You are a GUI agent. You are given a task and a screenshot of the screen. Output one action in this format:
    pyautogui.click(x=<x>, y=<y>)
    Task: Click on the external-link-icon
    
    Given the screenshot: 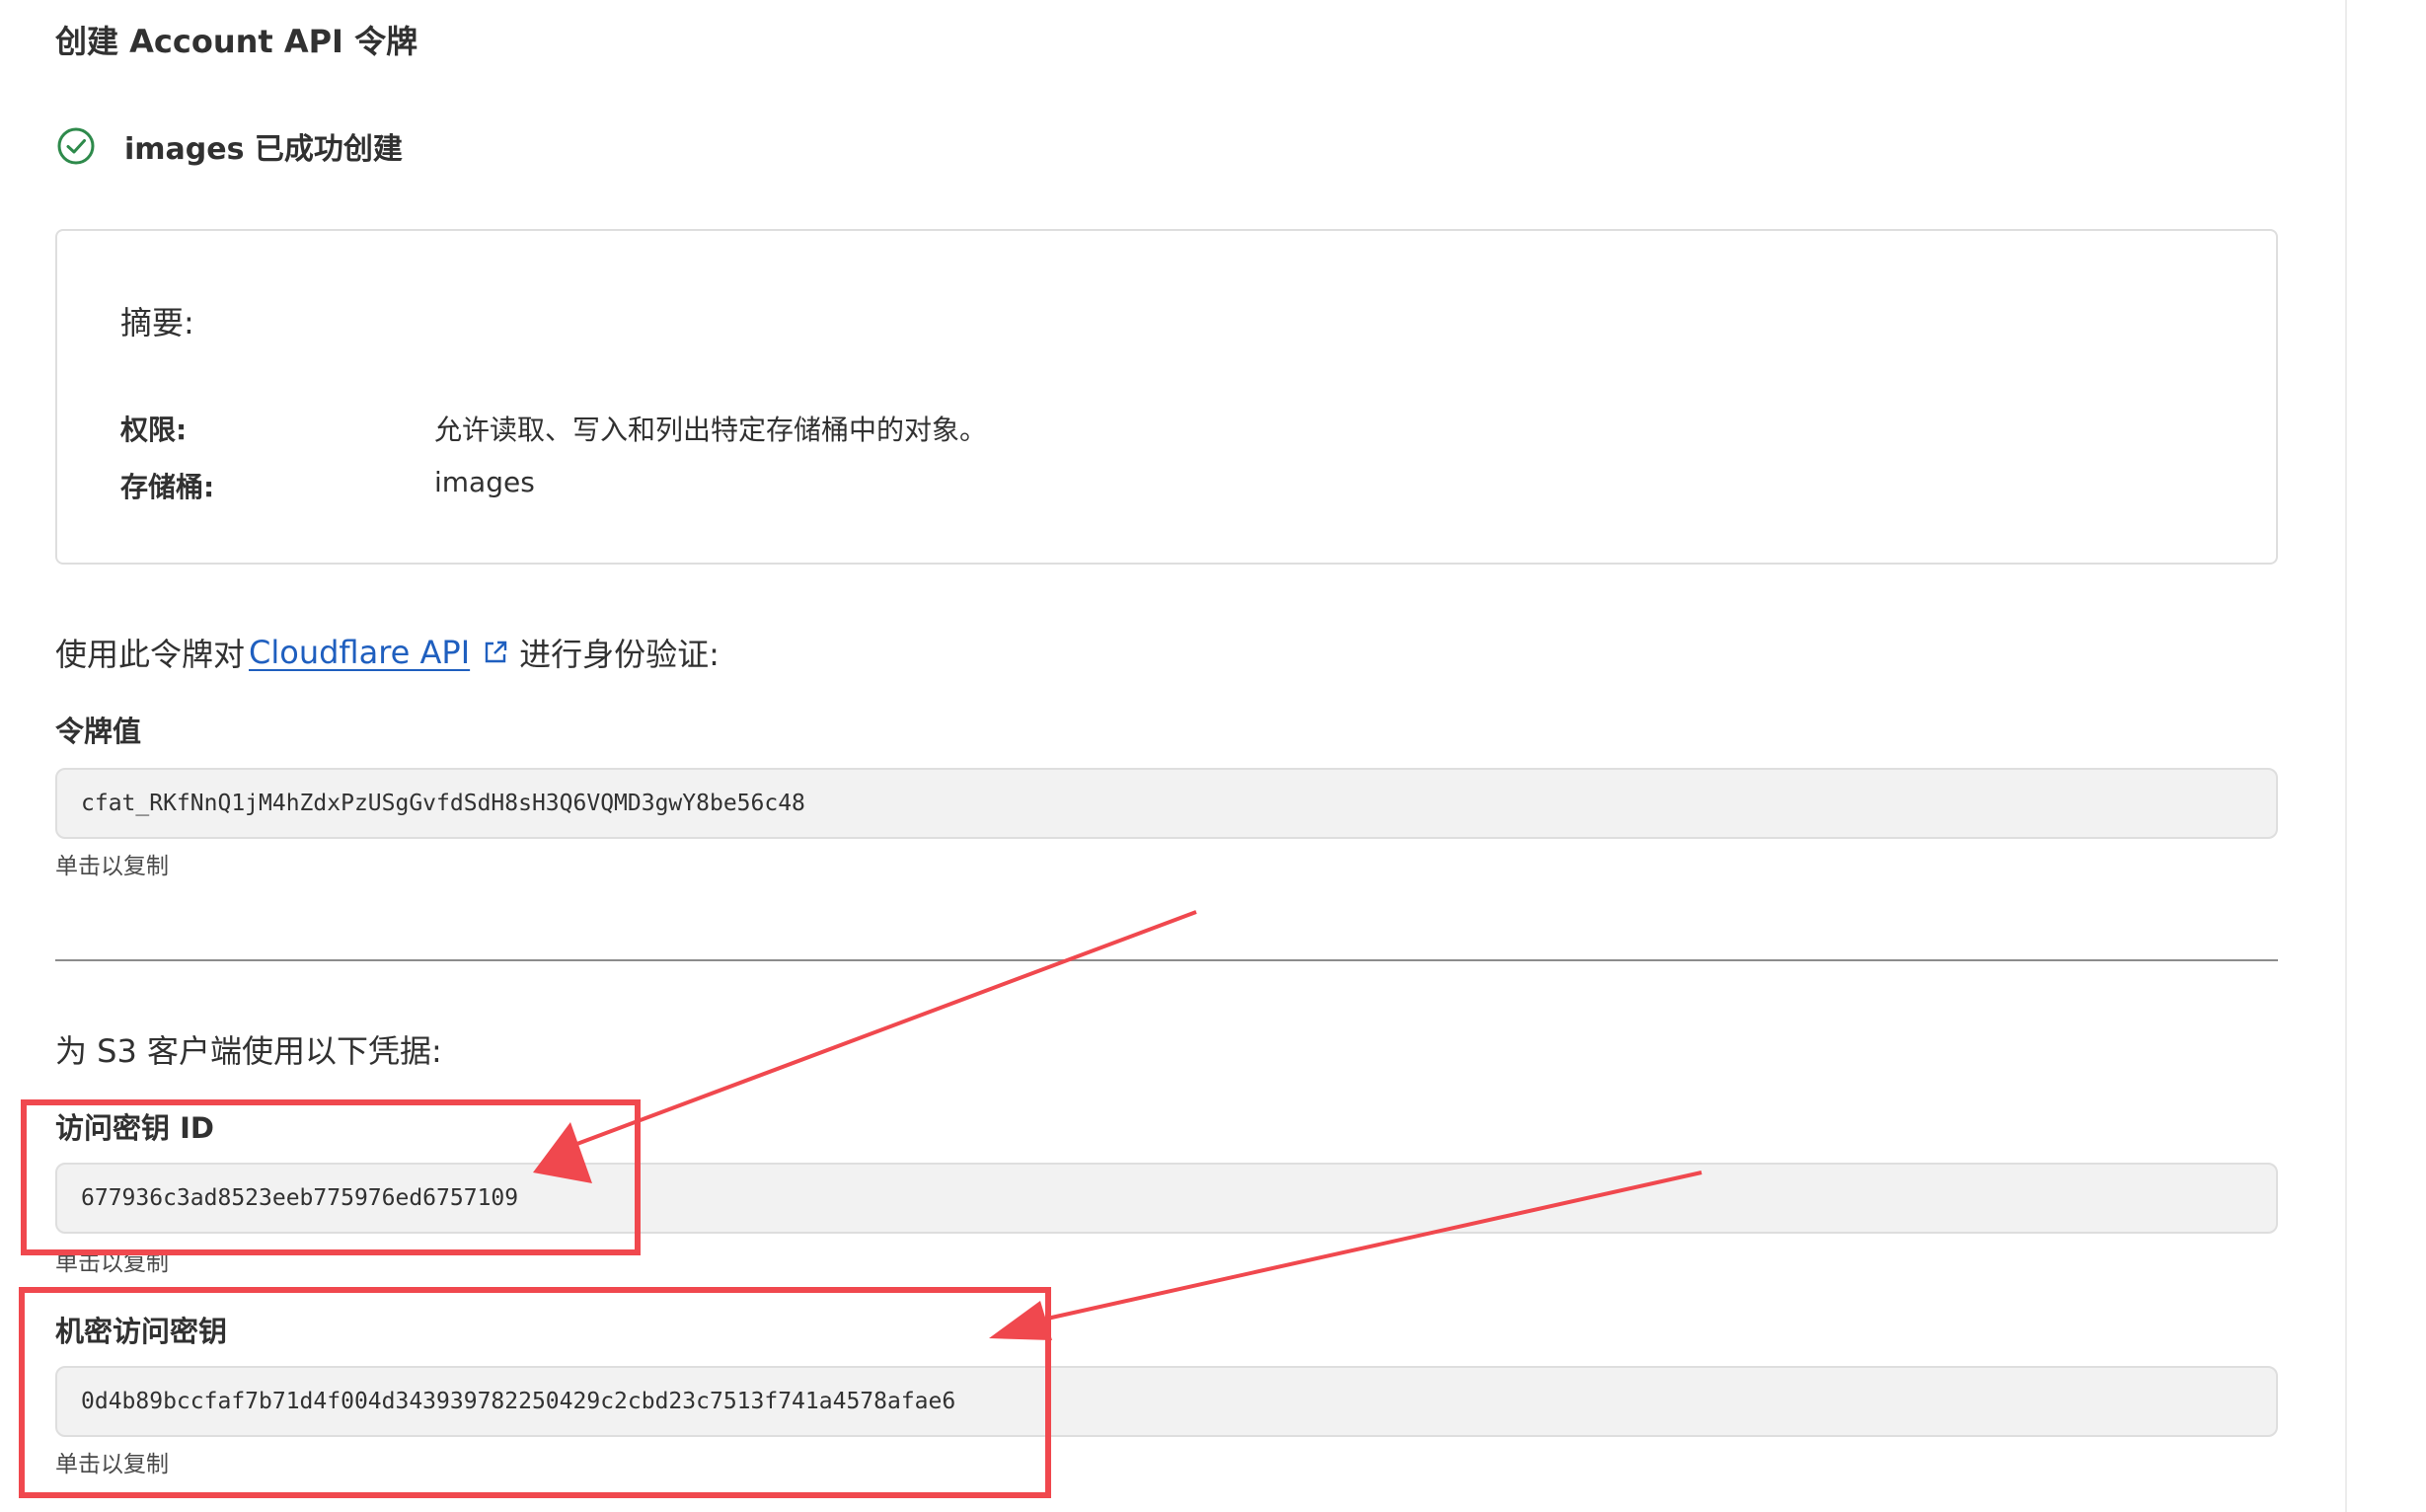 What is the action you would take?
    pyautogui.click(x=495, y=653)
    